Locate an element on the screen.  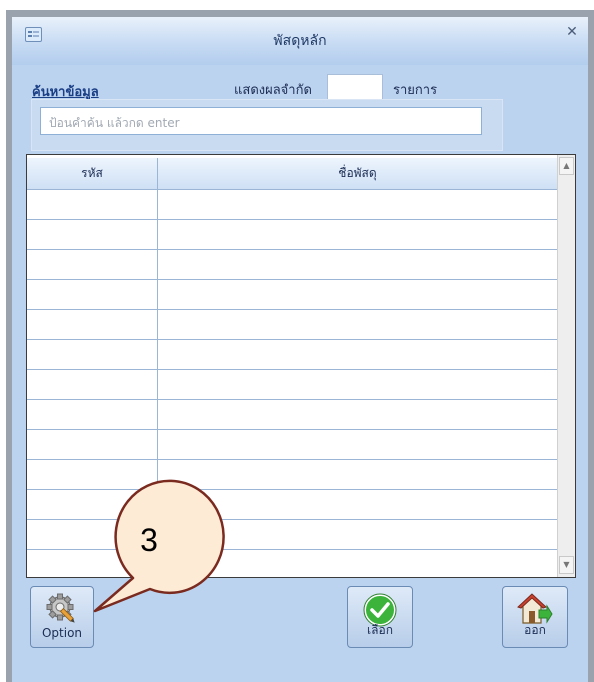
callout-bubble is located at coordinates (159, 546).